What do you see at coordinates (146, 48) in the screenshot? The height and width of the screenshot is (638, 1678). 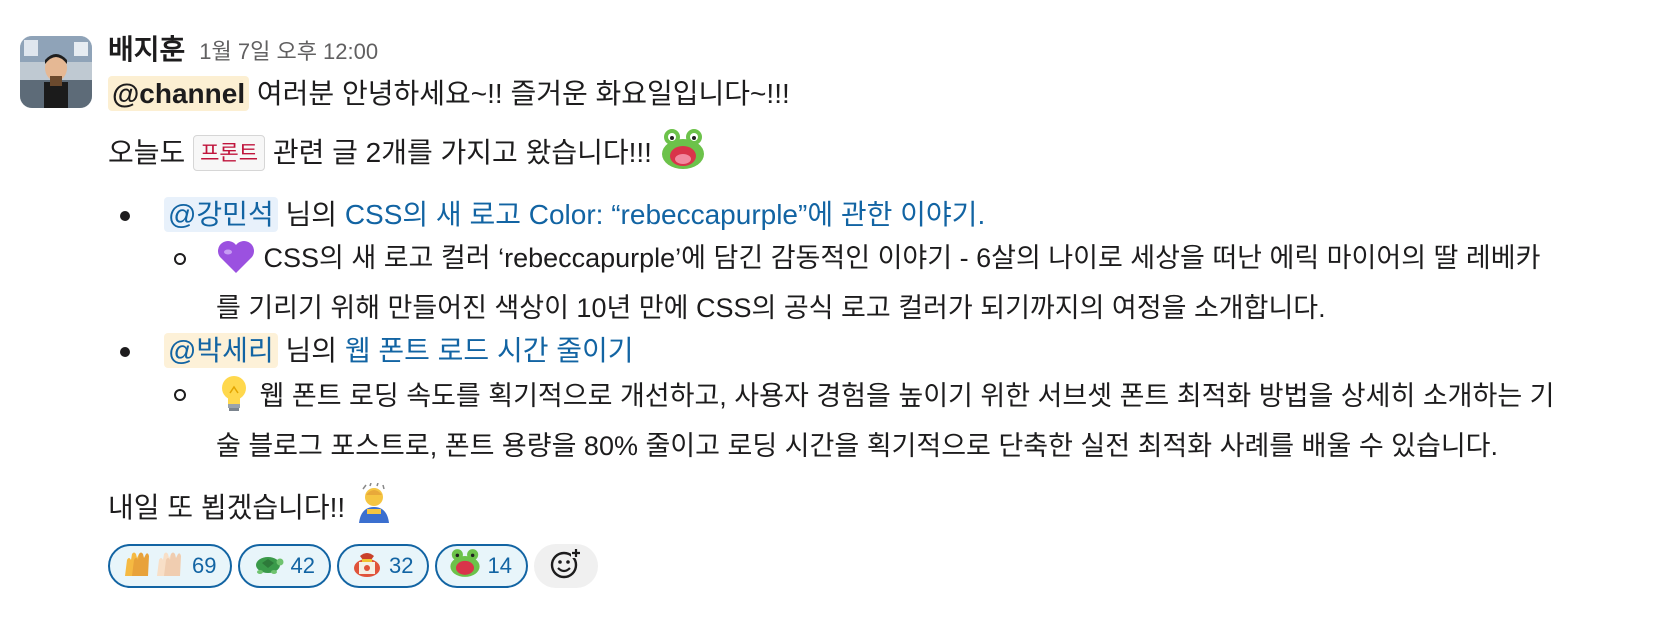 I see `sender-name: 배지훈` at bounding box center [146, 48].